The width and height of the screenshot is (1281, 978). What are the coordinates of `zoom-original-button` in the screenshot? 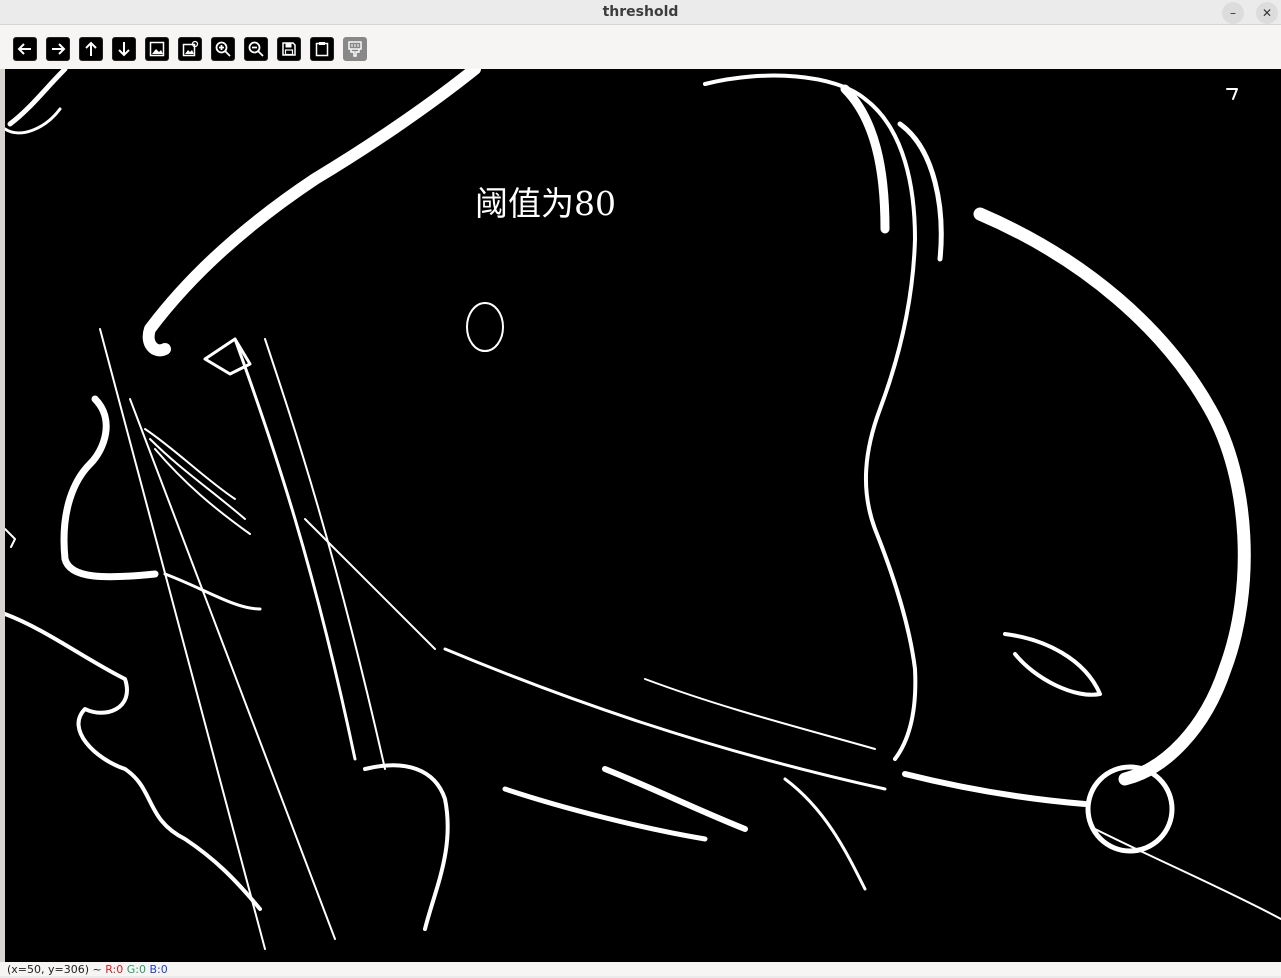 It's located at (157, 49).